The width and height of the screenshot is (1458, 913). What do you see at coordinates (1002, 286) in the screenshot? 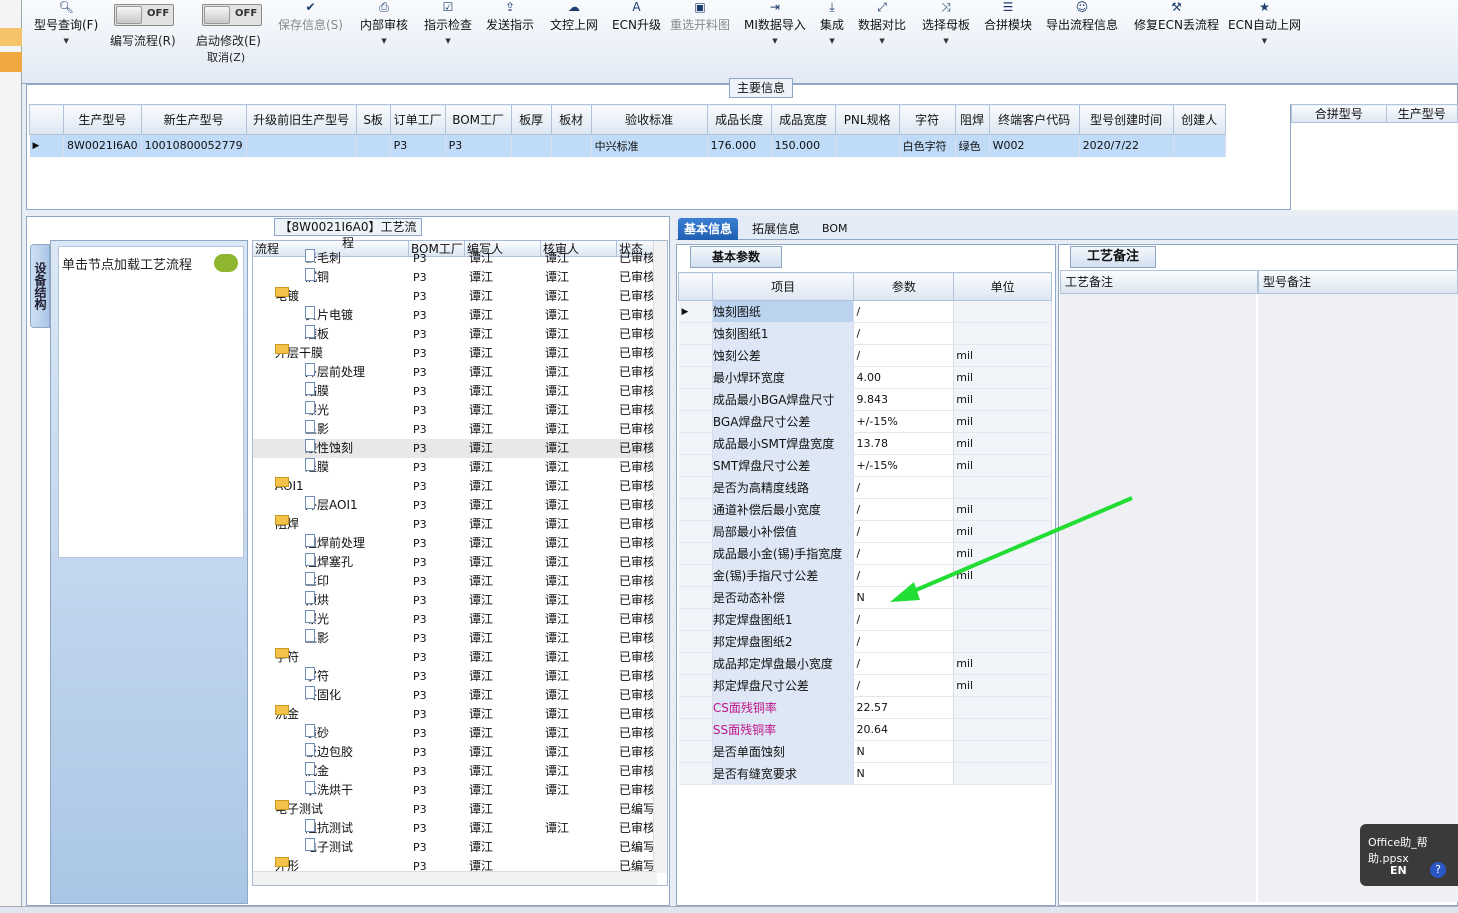
I see `col-unit: 单位` at bounding box center [1002, 286].